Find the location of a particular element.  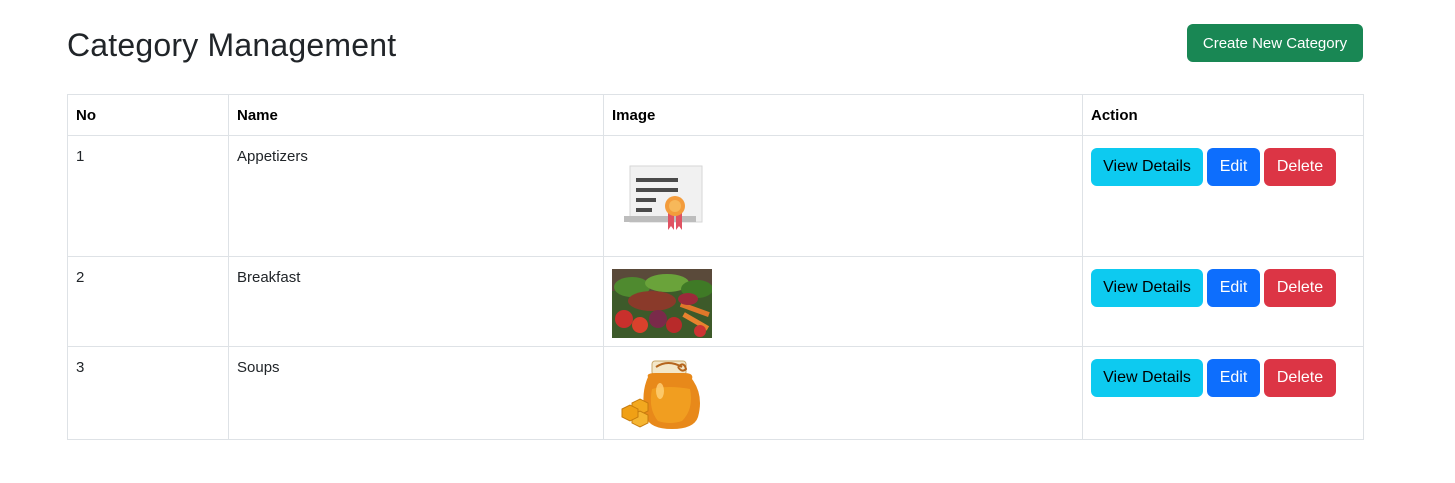

vegetables-photo is located at coordinates (662, 303).